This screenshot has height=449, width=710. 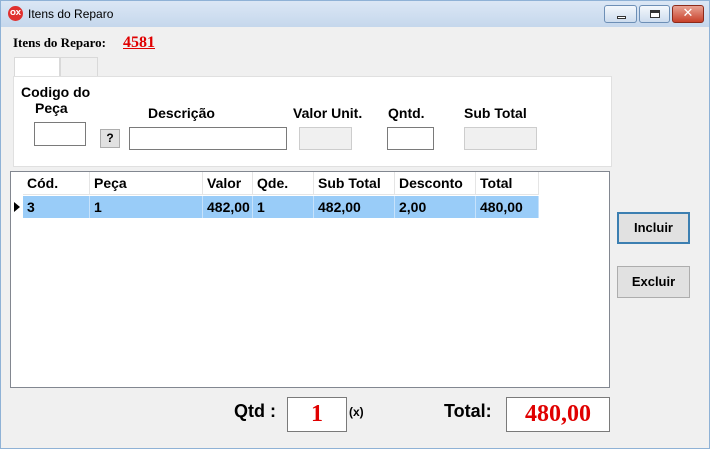 What do you see at coordinates (495, 113) in the screenshot?
I see `subtotal-label: Sub Total` at bounding box center [495, 113].